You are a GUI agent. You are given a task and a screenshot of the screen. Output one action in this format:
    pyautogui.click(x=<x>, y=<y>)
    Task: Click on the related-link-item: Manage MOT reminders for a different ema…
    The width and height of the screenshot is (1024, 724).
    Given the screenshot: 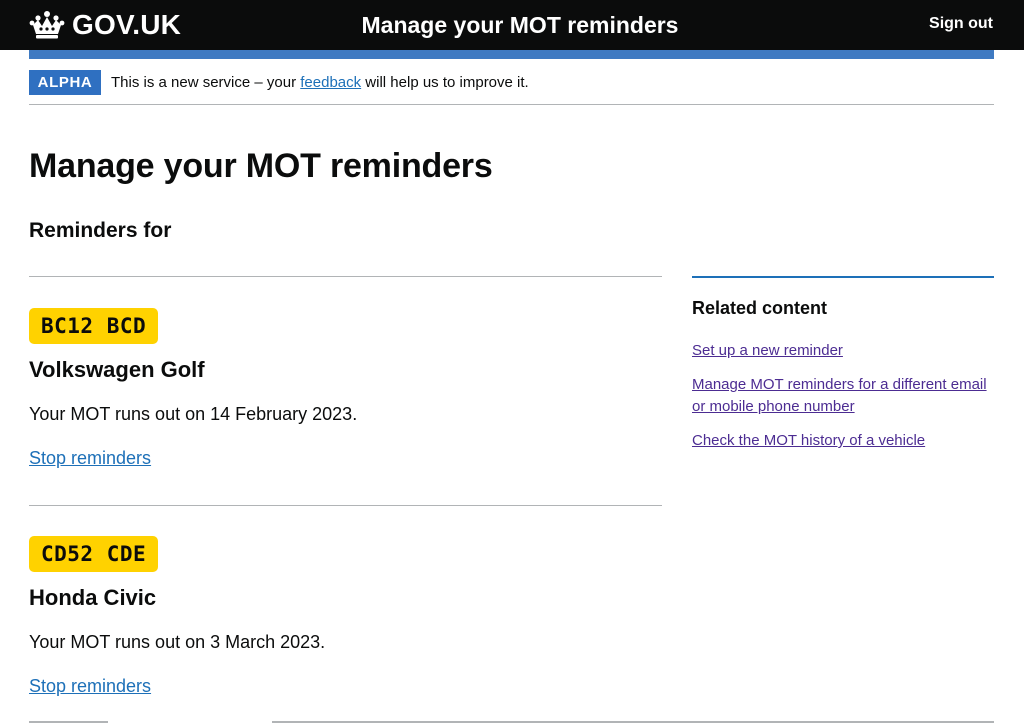 What is the action you would take?
    pyautogui.click(x=843, y=396)
    